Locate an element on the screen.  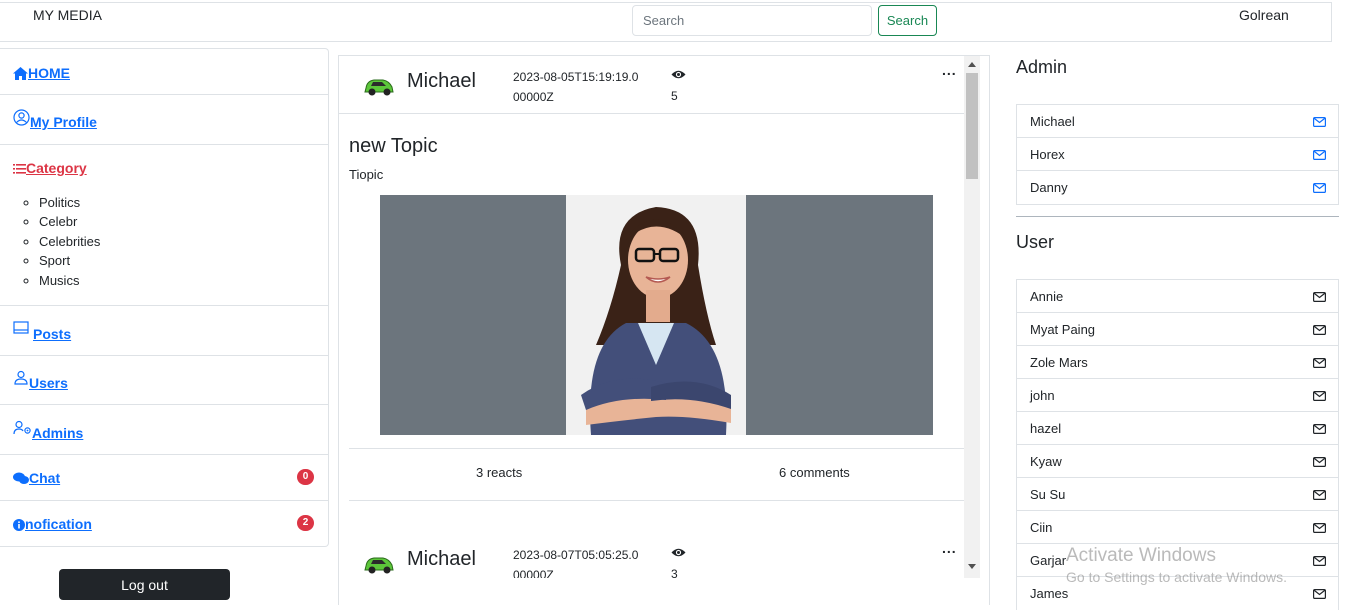
notification-badge: 2 is located at coordinates (305, 523).